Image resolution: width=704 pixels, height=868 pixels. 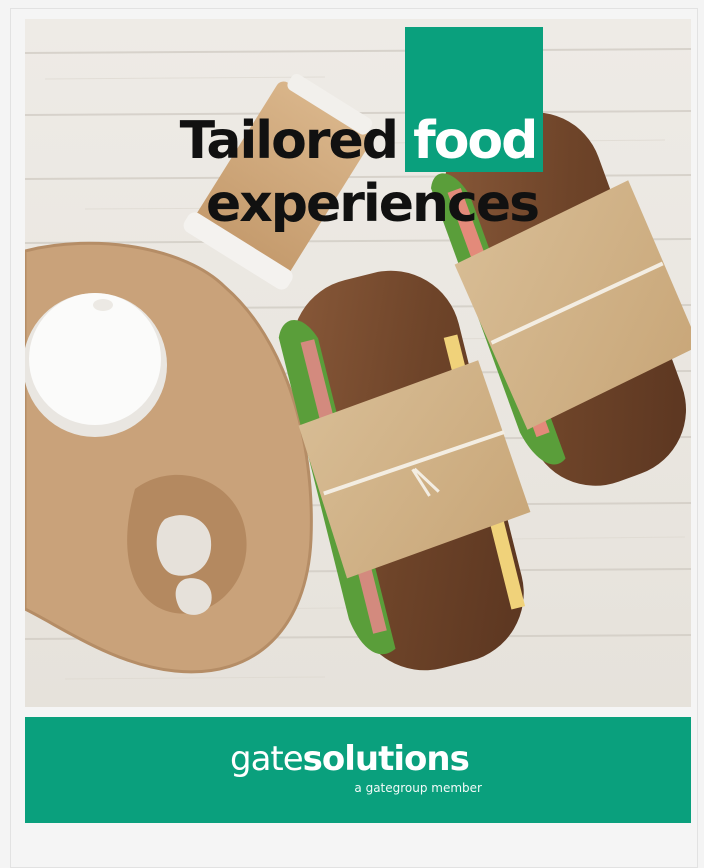 I want to click on brand-footer: gatesolutions a gategroup member, so click(x=358, y=770).